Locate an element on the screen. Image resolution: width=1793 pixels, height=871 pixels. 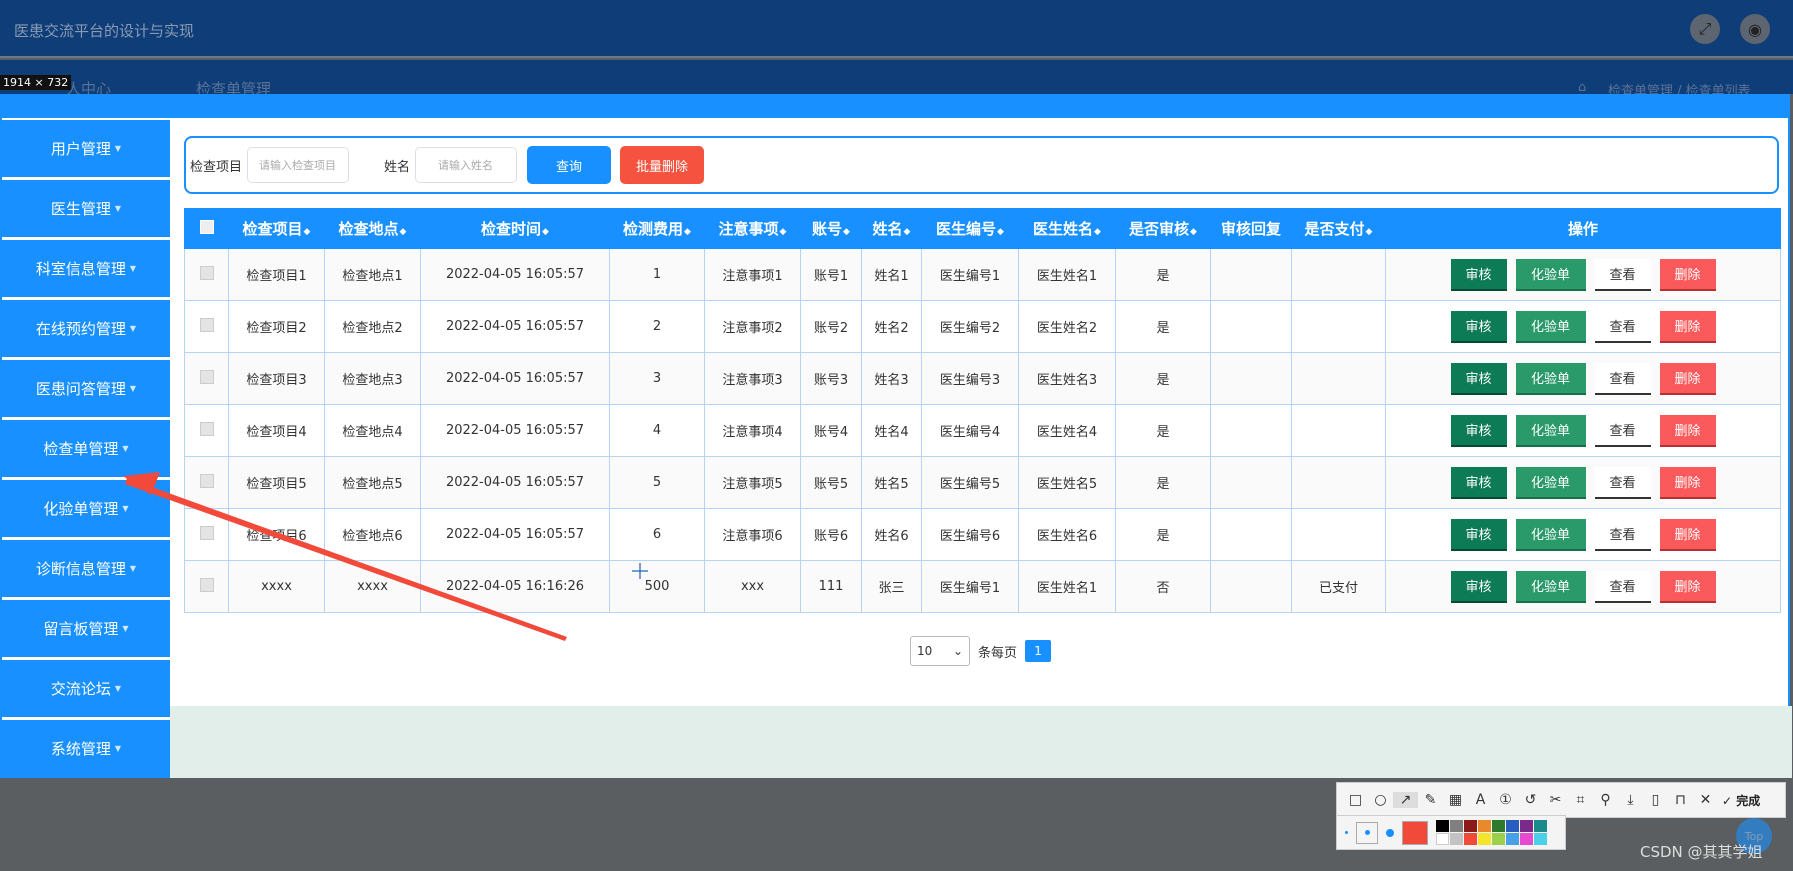
scissors-icon: ✂ is located at coordinates (1555, 800).